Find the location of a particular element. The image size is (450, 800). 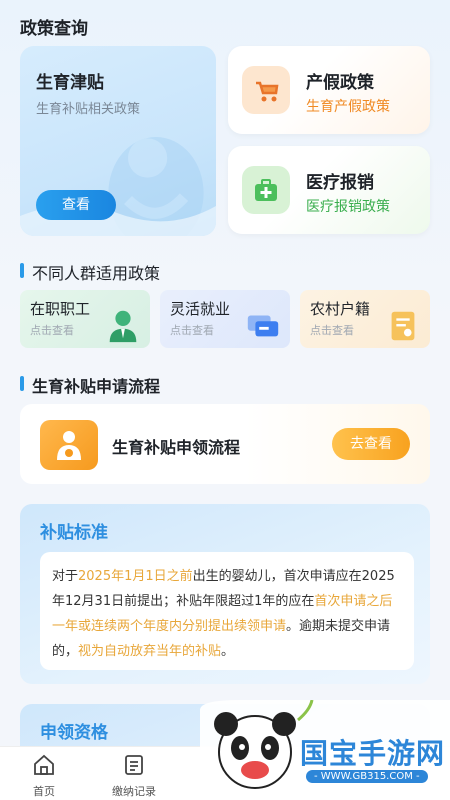

stroller-icon is located at coordinates (266, 90).